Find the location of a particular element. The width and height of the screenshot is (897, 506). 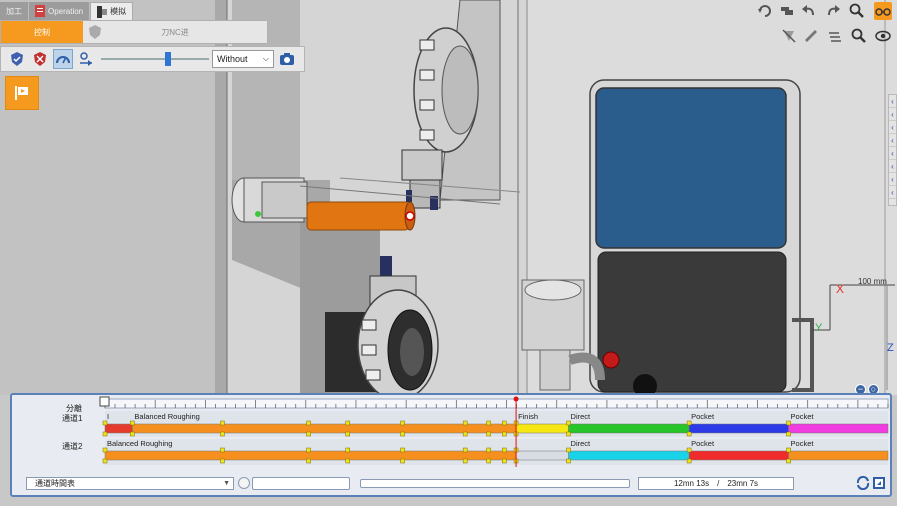

simulation-mode-bar: 控制 刀NC进 is located at coordinates (134, 32).